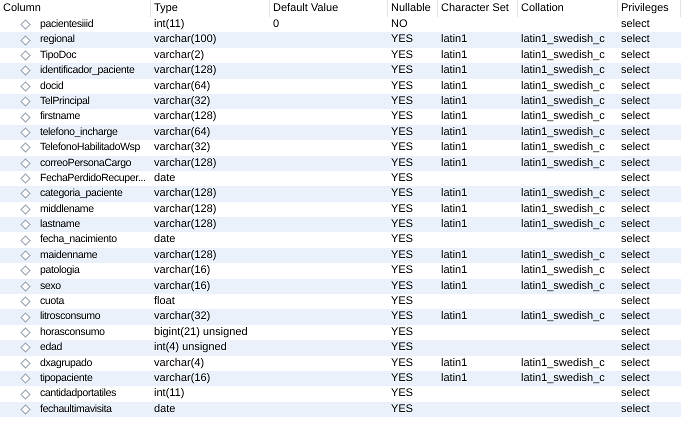 This screenshot has width=681, height=434. Describe the element at coordinates (340, 332) in the screenshot. I see `table-row: horasconsumo bigint(21) unsigned YES select` at that location.